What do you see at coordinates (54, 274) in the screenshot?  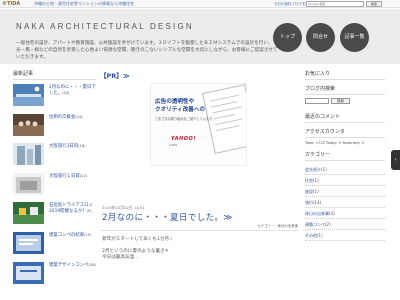 I see `recent-post-item: 建築デザインコンペ(26)` at bounding box center [54, 274].